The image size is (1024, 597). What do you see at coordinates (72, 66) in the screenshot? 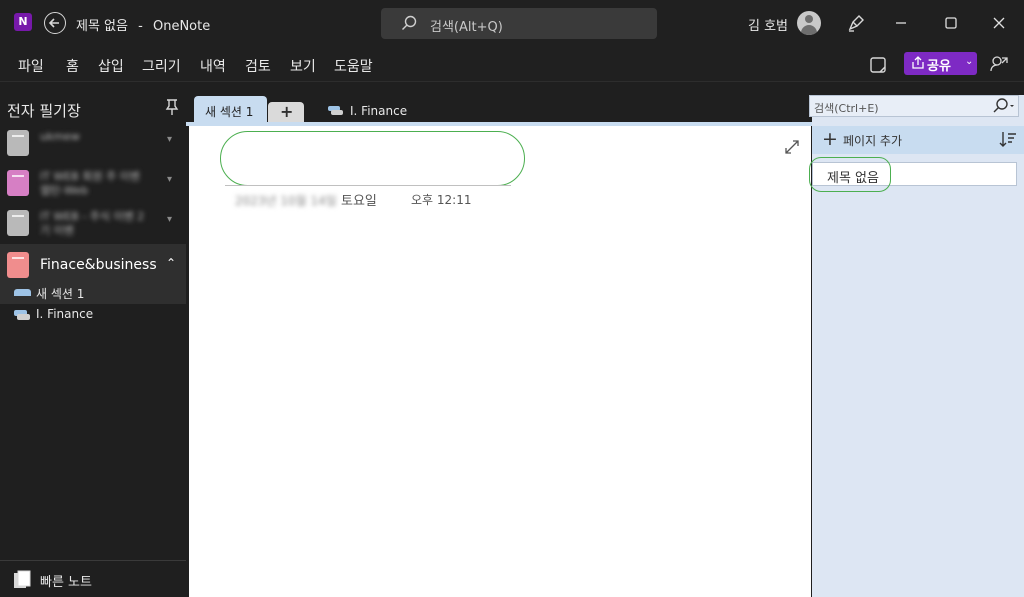
I see `menu-home: 홈` at bounding box center [72, 66].